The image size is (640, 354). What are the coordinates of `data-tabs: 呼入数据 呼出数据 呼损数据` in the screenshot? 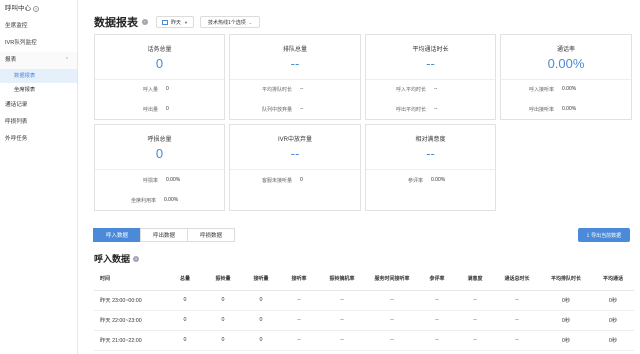 It's located at (164, 235).